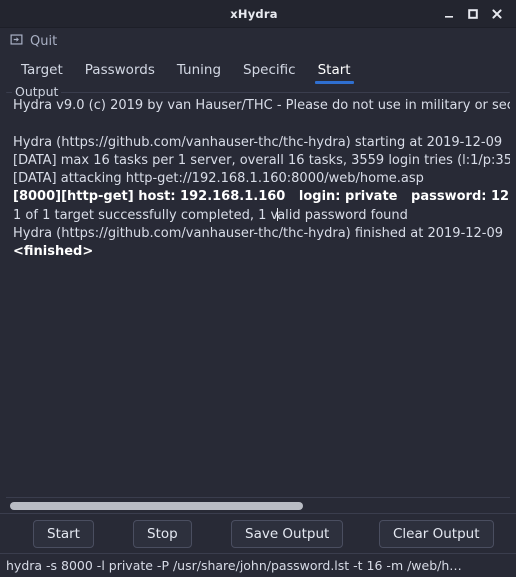 This screenshot has width=516, height=577. I want to click on window-controls, so click(477, 14).